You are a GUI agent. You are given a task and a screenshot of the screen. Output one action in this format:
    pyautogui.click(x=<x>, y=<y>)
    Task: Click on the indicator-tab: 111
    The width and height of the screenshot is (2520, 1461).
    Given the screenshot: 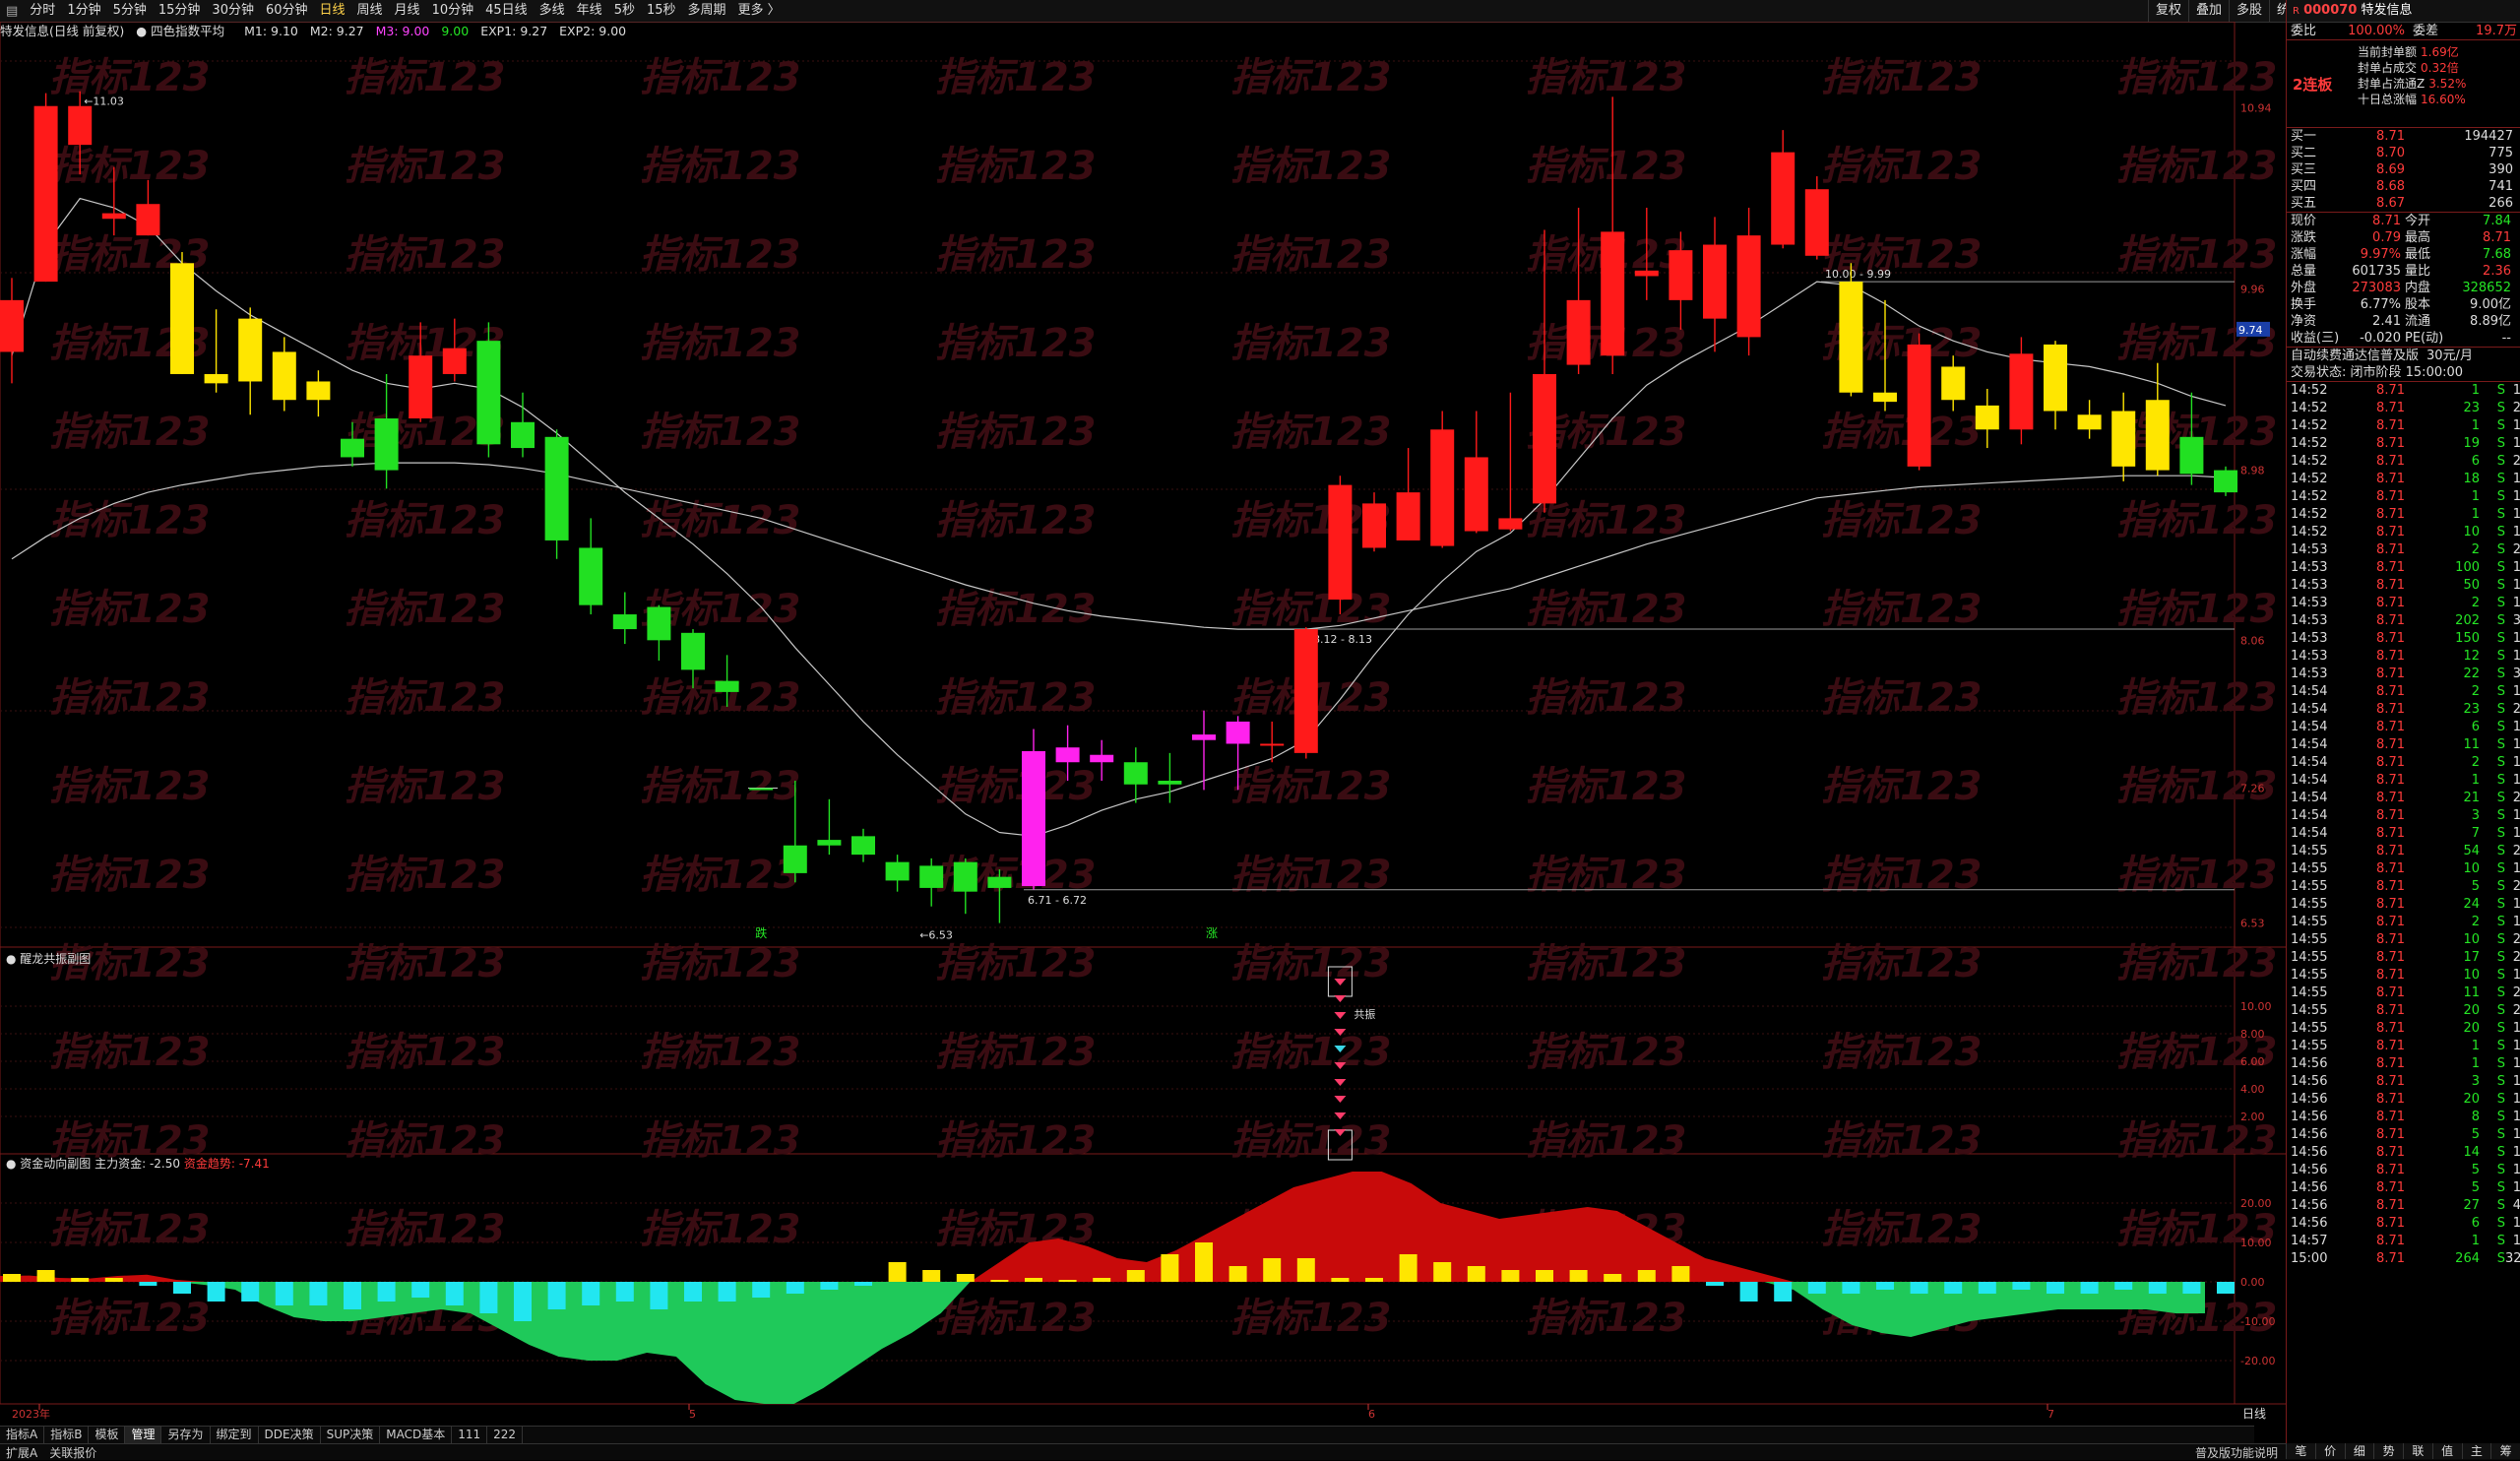 What is the action you would take?
    pyautogui.click(x=470, y=1435)
    